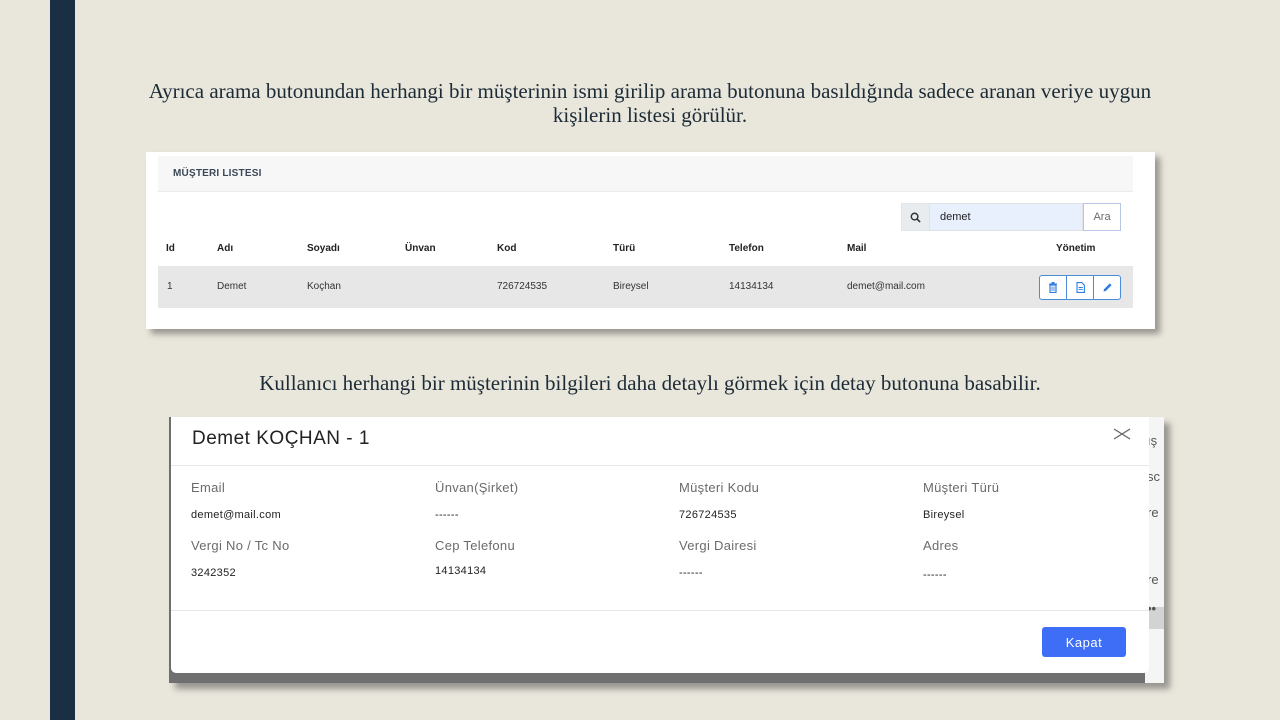  I want to click on field-value-vergi-dairesi: ------, so click(691, 573).